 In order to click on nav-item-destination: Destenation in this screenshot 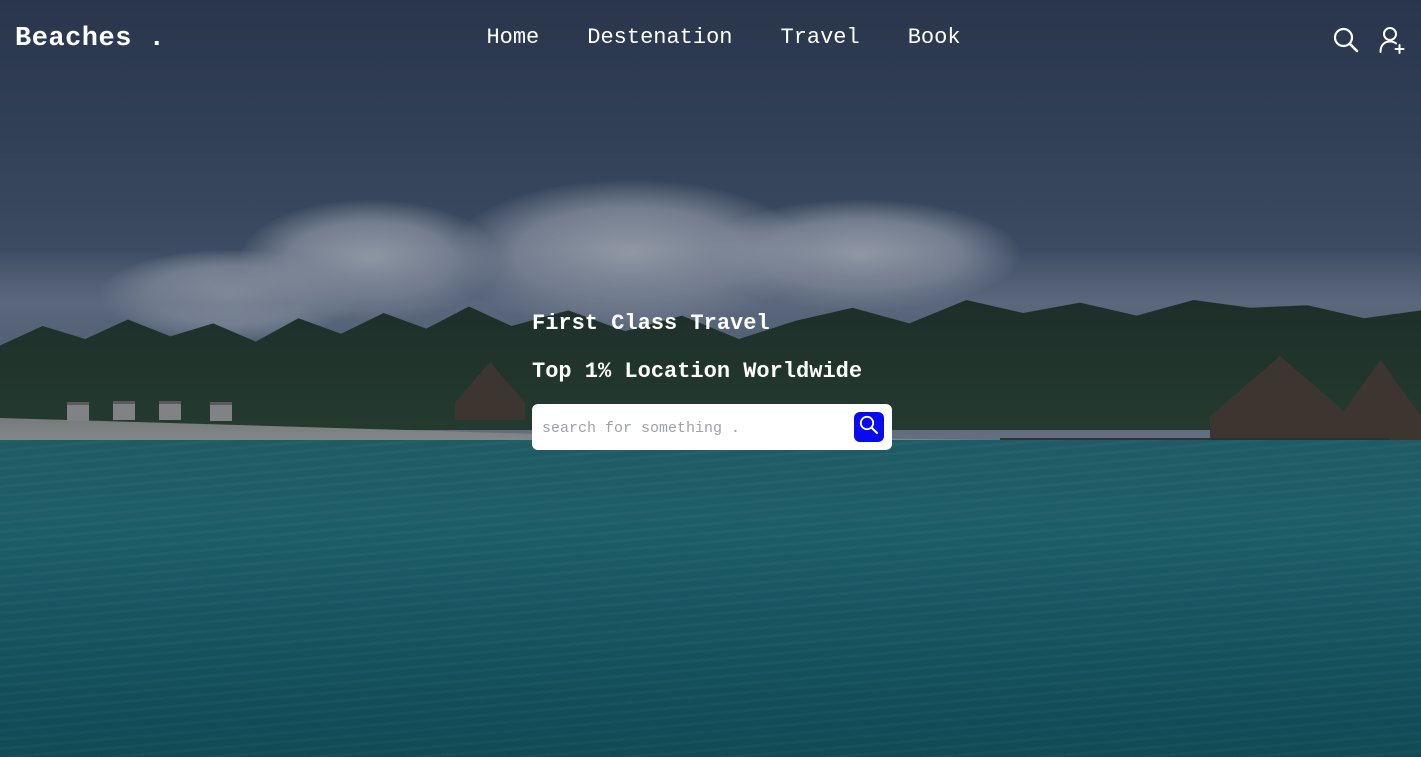, I will do `click(659, 37)`.